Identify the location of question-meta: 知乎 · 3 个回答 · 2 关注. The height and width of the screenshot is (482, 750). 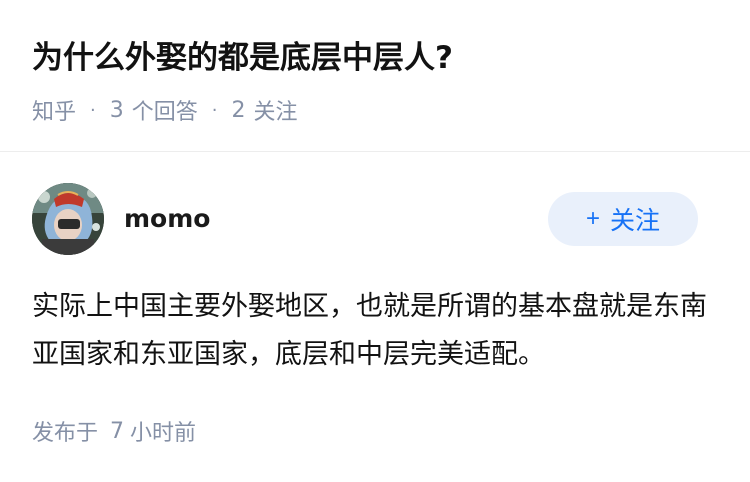
(165, 110).